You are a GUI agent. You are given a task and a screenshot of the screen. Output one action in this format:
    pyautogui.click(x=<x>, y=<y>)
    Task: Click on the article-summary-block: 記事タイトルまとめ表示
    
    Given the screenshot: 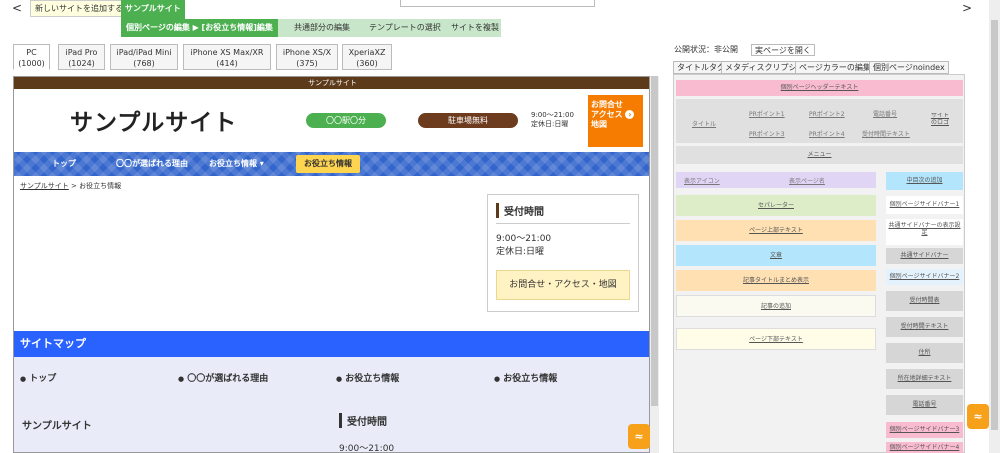 What is the action you would take?
    pyautogui.click(x=776, y=280)
    